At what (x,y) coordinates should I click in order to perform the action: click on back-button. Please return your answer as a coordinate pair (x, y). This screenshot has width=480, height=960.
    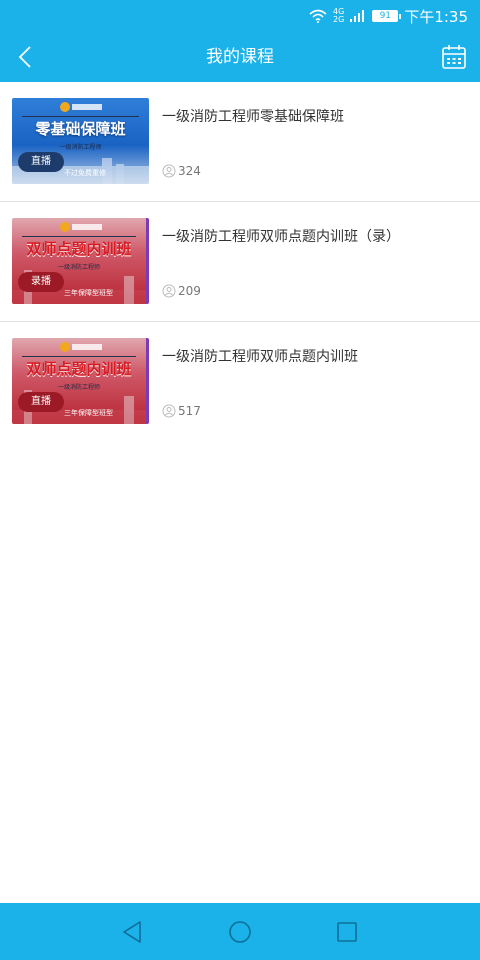
    Looking at the image, I should click on (25, 57).